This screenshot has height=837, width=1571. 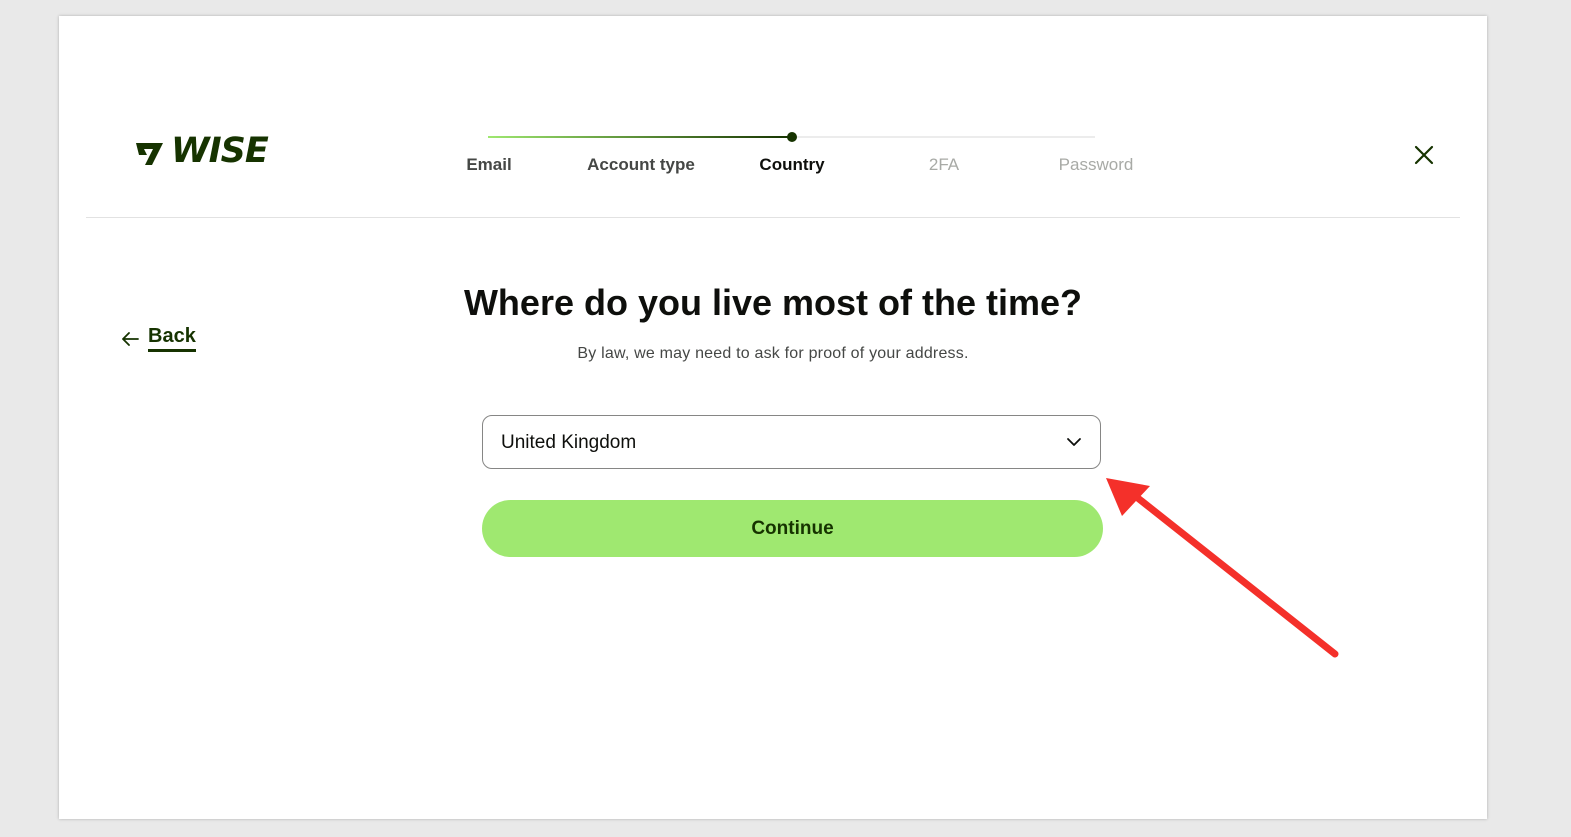 I want to click on close-button, so click(x=1424, y=156).